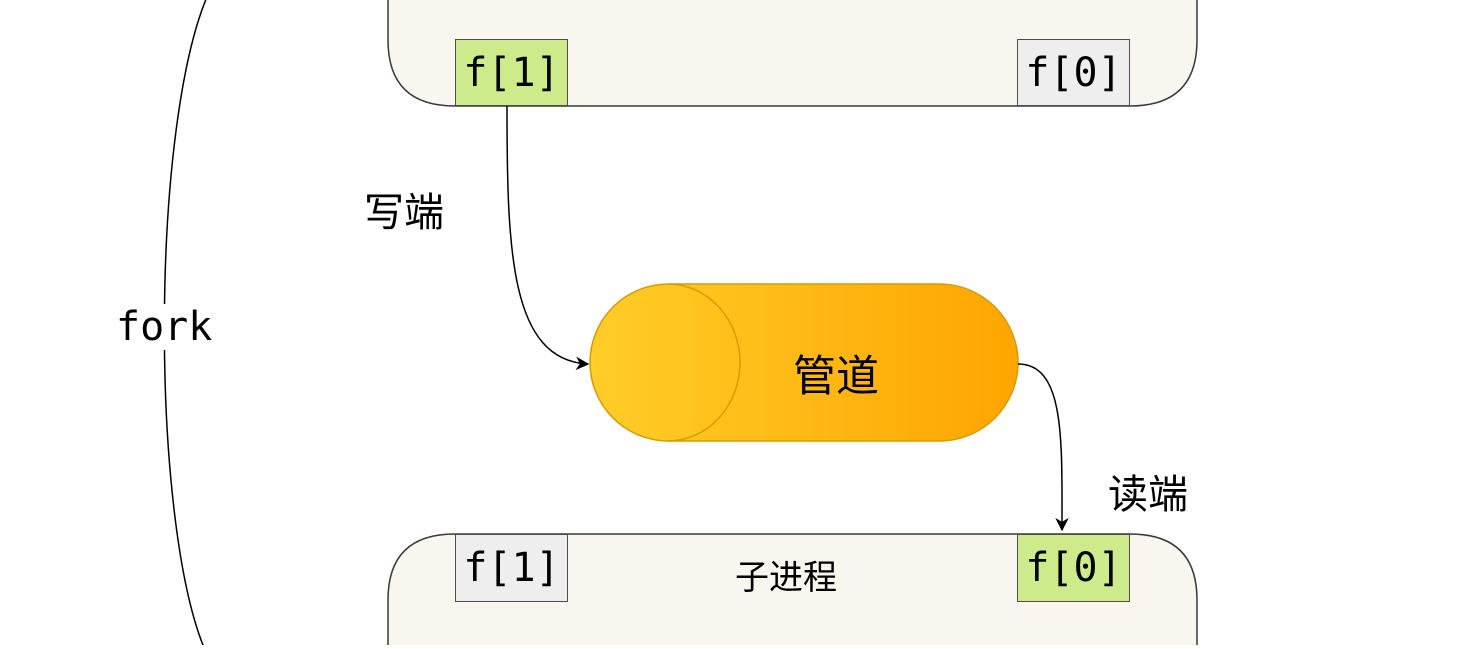 The image size is (1468, 649). Describe the element at coordinates (1148, 495) in the screenshot. I see `read-end-label: 读端` at that location.